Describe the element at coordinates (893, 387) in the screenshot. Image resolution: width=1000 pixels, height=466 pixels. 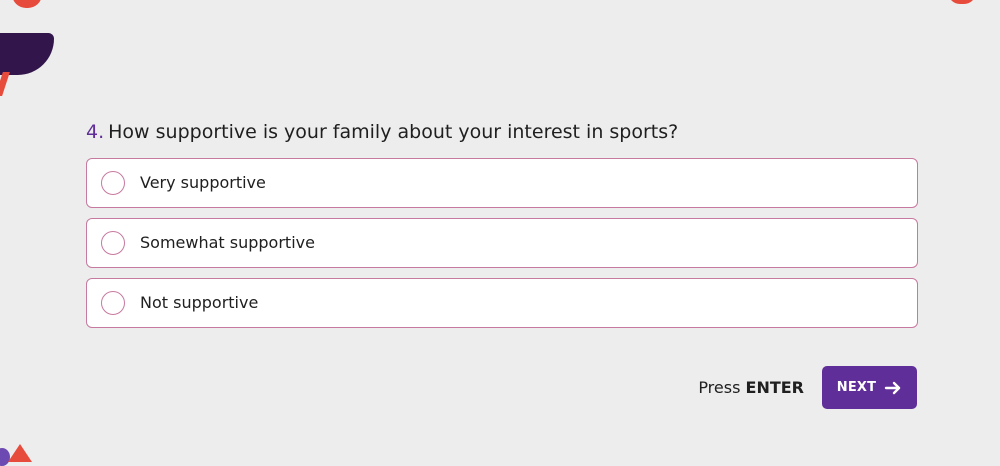
I see `arrow-right-icon` at that location.